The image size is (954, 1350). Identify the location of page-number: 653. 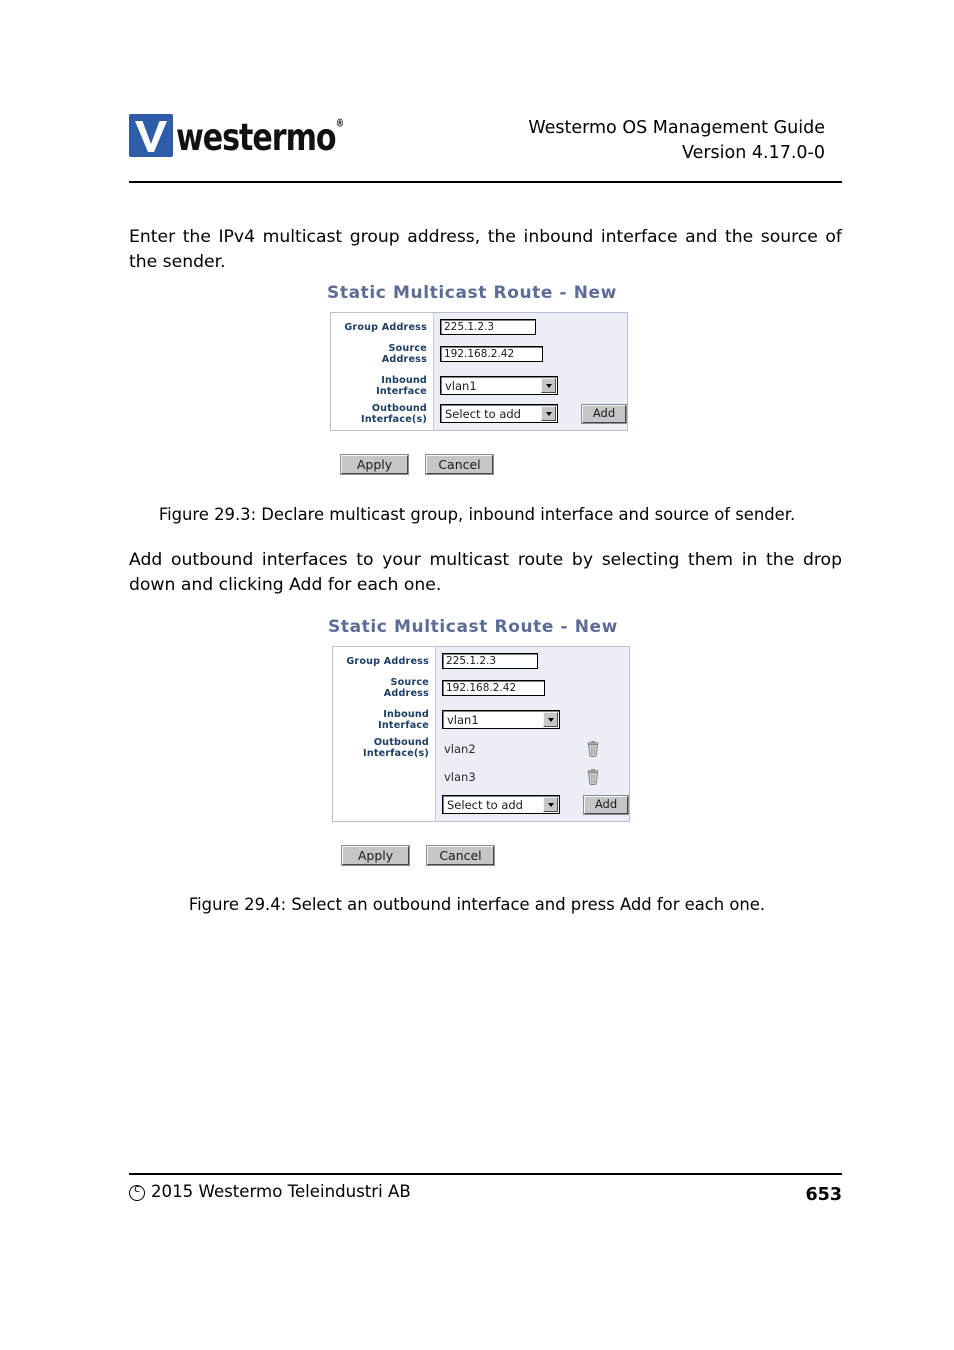
(823, 1194).